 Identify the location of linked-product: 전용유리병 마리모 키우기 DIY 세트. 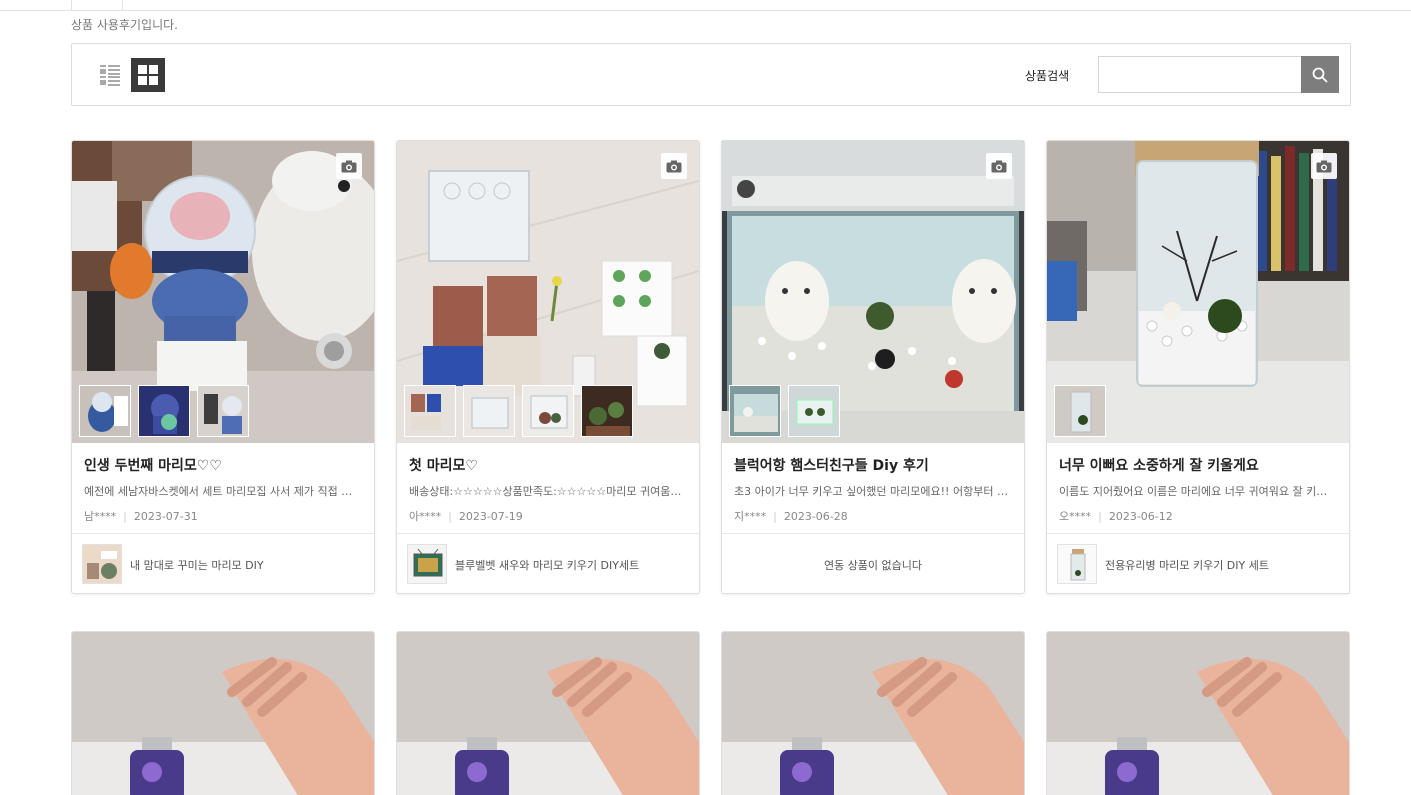
(1198, 563).